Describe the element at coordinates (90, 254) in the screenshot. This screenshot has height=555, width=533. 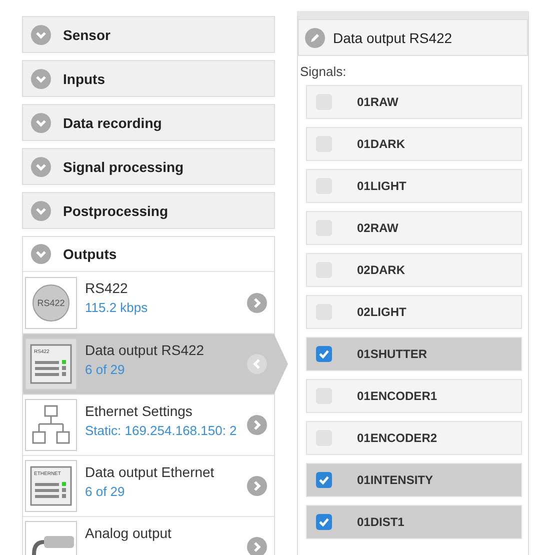
I see `section-title: Outputs` at that location.